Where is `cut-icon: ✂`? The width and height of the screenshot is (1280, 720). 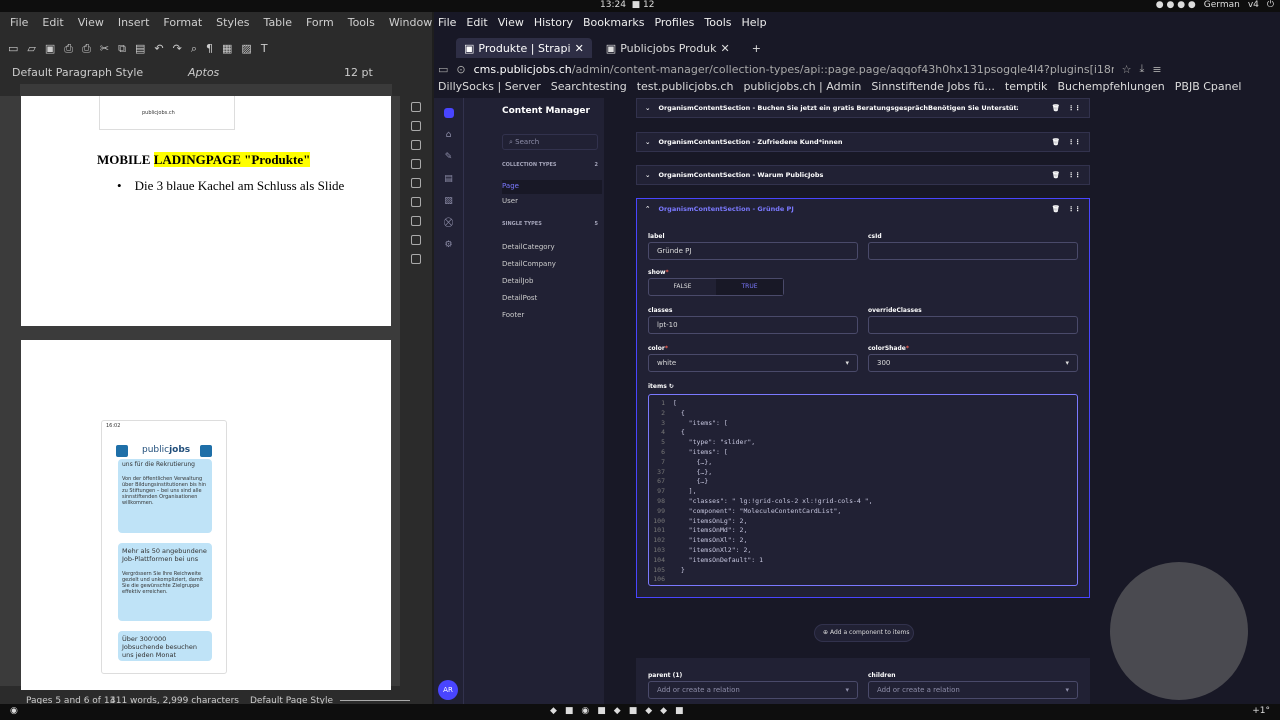 cut-icon: ✂ is located at coordinates (104, 49).